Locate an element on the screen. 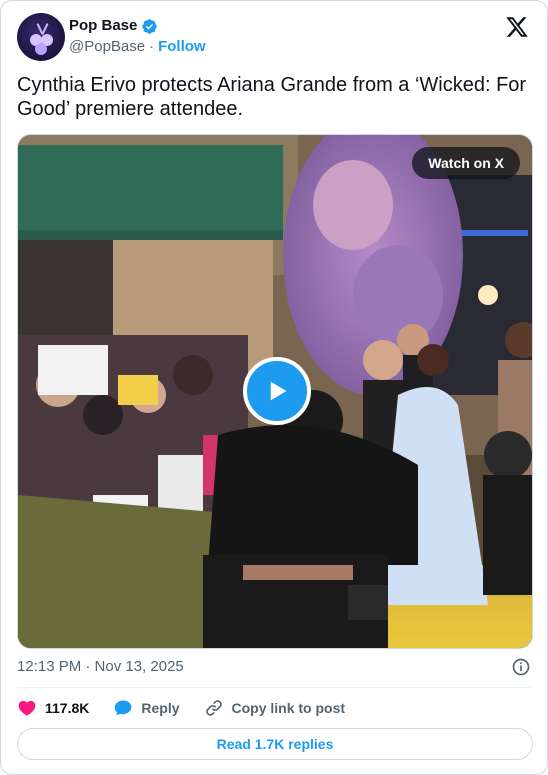 The width and height of the screenshot is (548, 775). handle: @PopBase is located at coordinates (107, 47).